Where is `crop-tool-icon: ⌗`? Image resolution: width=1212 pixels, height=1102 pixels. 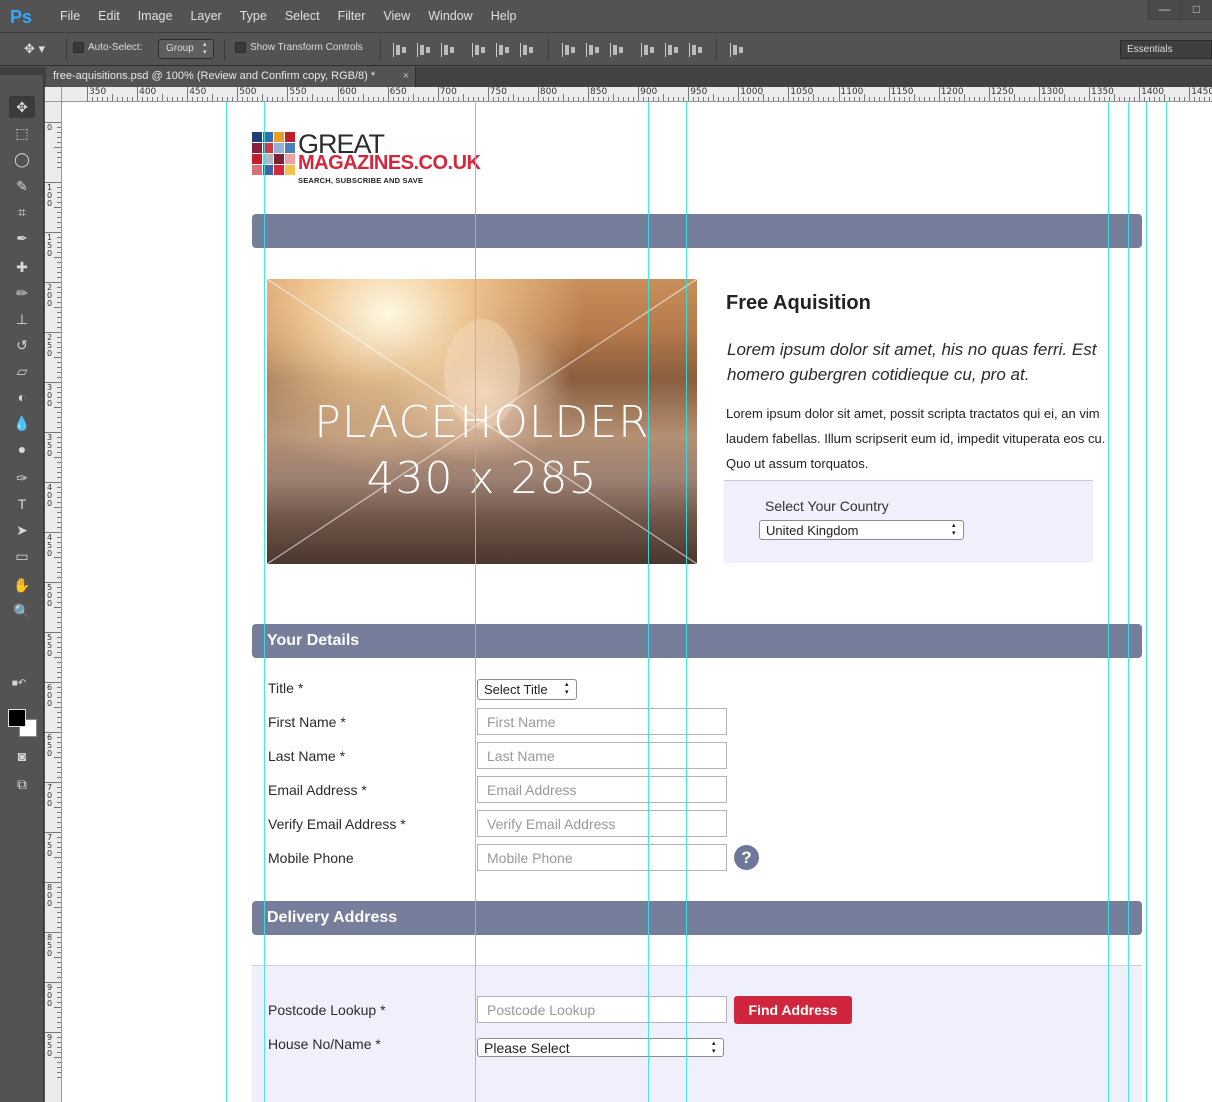 crop-tool-icon: ⌗ is located at coordinates (22, 212).